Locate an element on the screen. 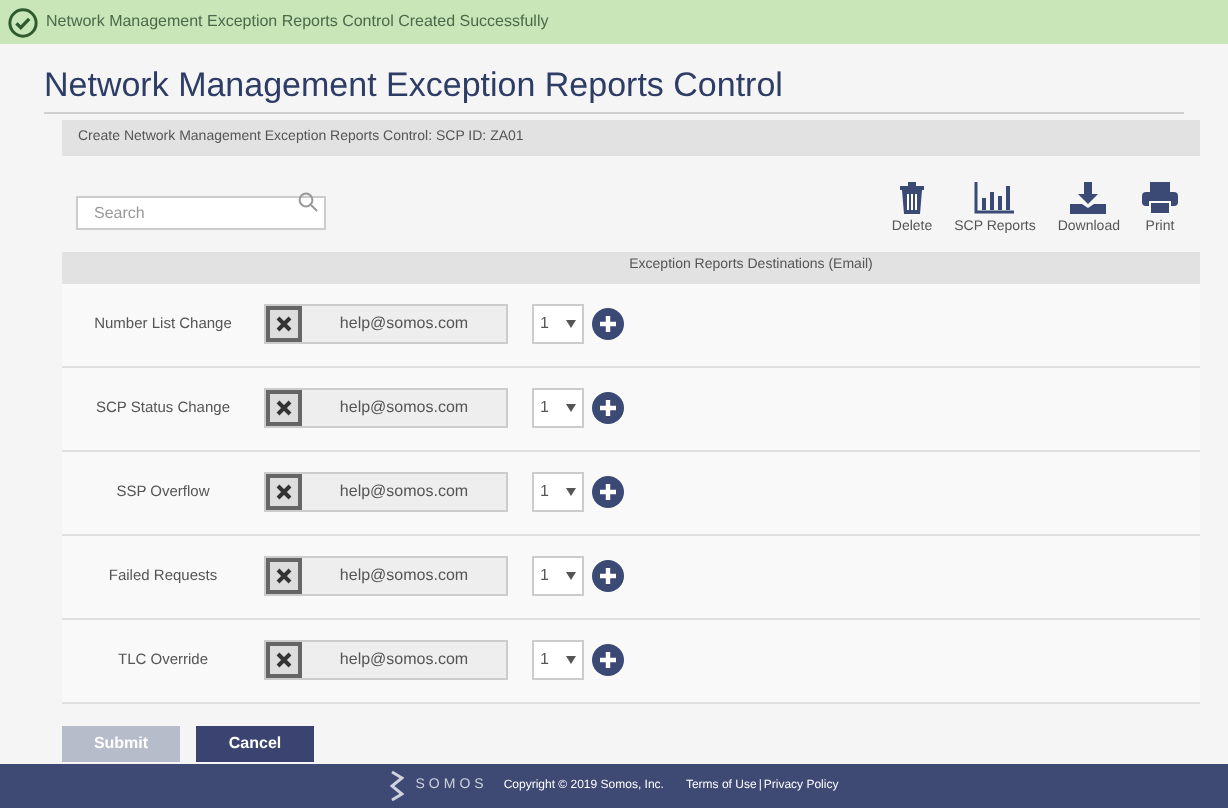 This screenshot has height=808, width=1228. search-field: Search is located at coordinates (201, 213).